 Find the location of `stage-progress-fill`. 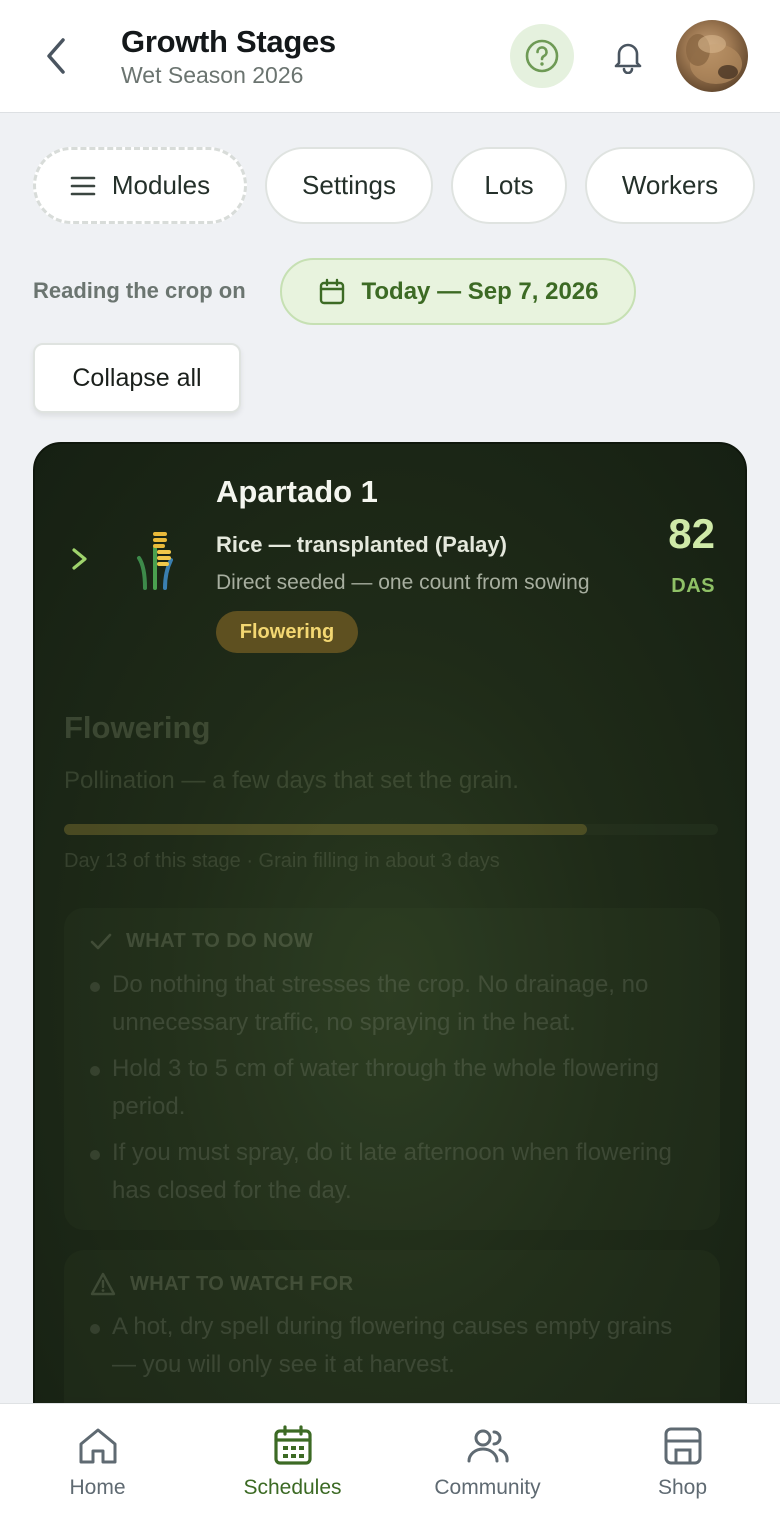

stage-progress-fill is located at coordinates (326, 829).